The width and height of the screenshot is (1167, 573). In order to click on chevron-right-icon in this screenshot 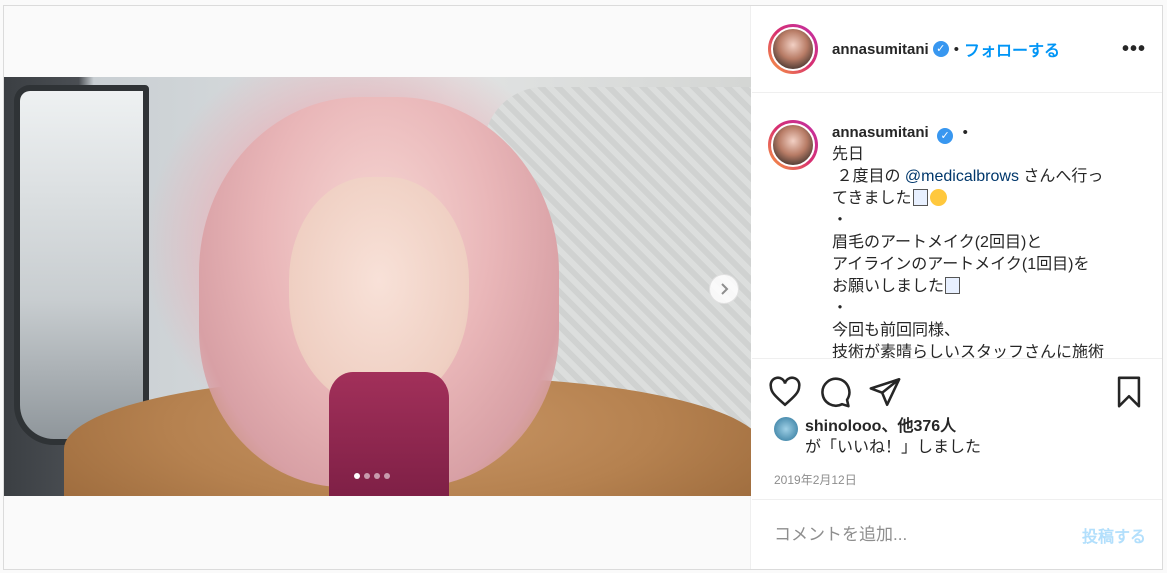, I will do `click(725, 289)`.